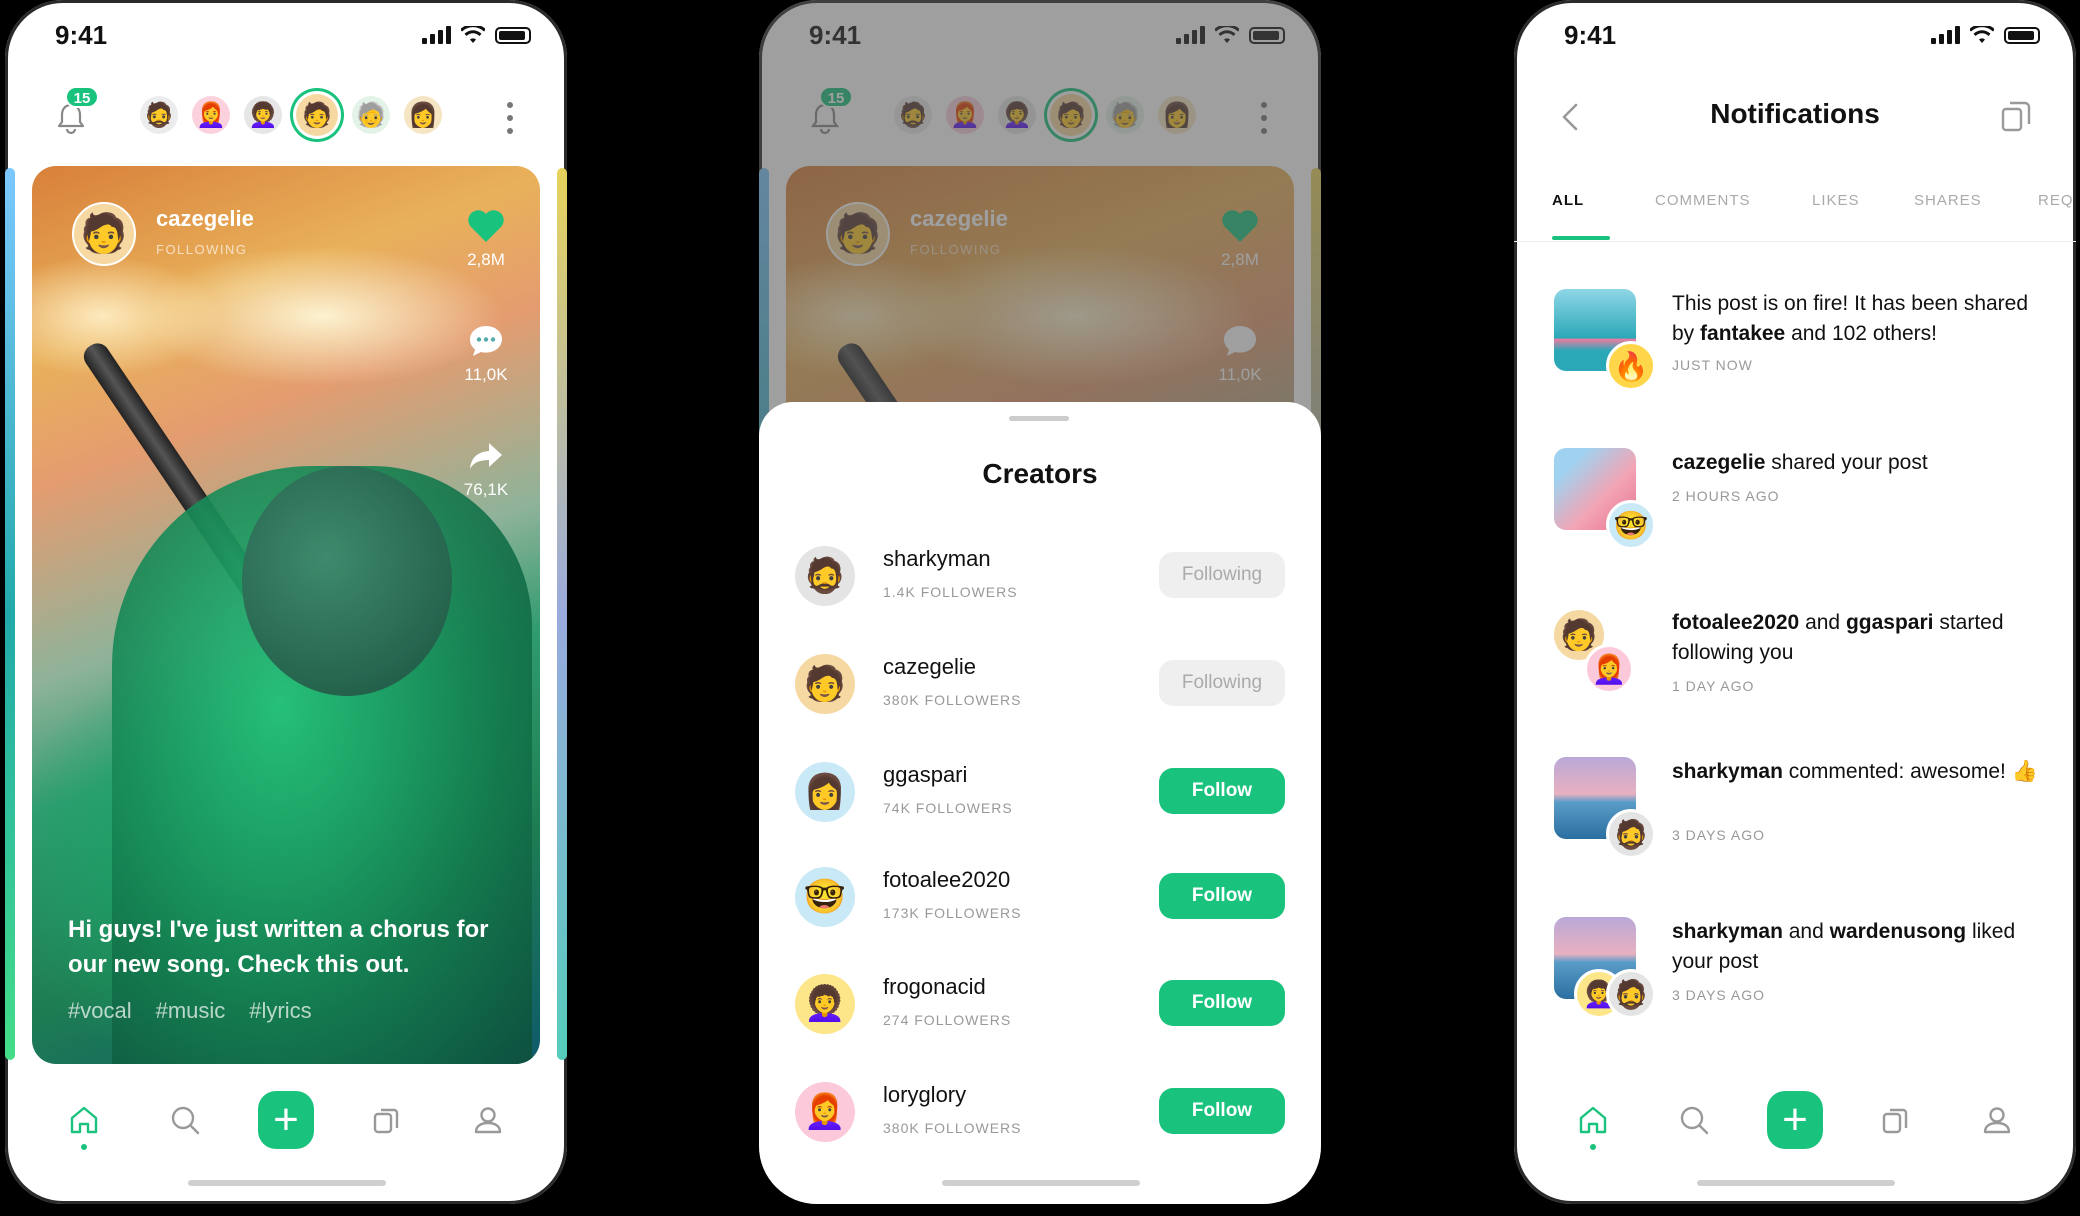 The image size is (2080, 1216). I want to click on post-tags: #vocal #music #lyrics, so click(190, 1011).